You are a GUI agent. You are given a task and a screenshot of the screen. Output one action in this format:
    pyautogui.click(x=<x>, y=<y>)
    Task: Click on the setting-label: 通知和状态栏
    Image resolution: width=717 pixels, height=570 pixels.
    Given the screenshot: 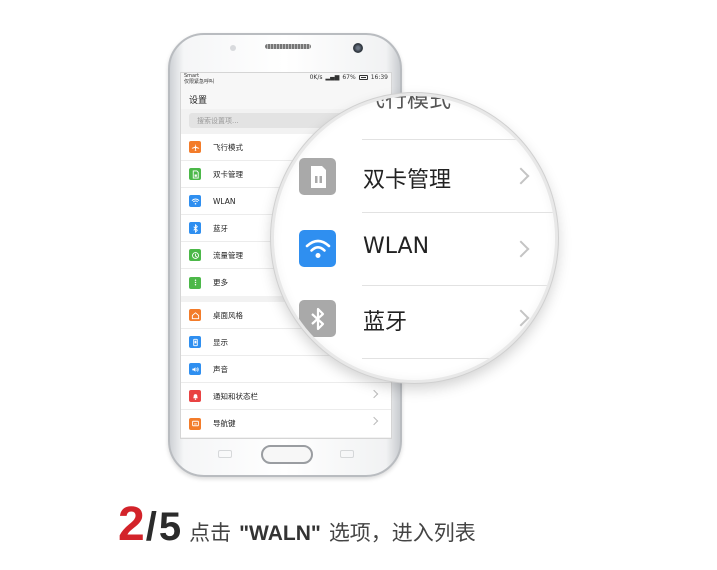 What is the action you would take?
    pyautogui.click(x=235, y=396)
    